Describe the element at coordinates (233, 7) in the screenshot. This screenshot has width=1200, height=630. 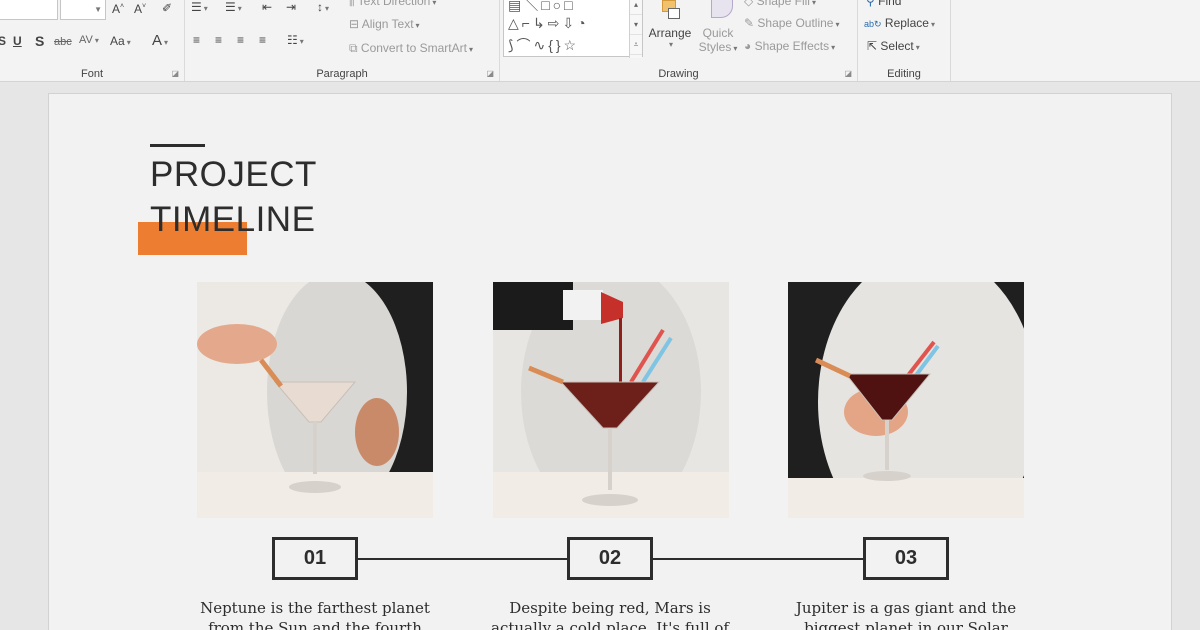
I see `numbering-icon: ☰ ▾` at that location.